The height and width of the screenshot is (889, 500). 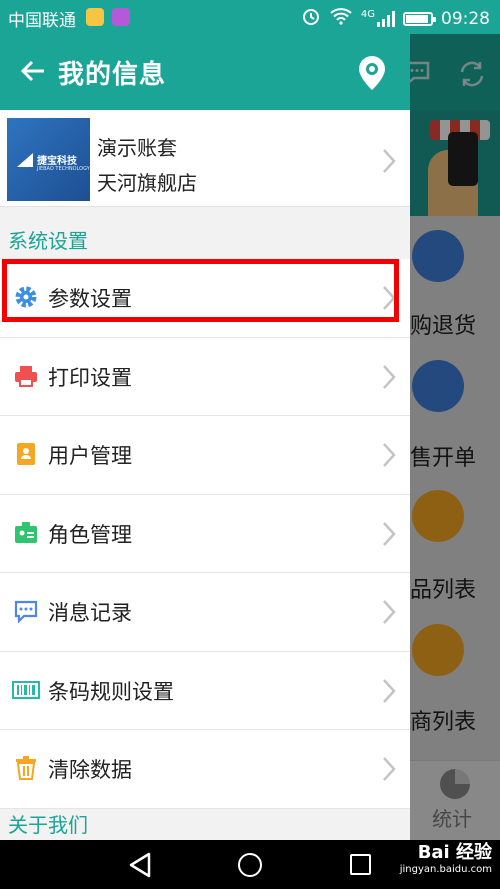 What do you see at coordinates (205, 769) in the screenshot?
I see `menu-item-clear-data: 清除数据` at bounding box center [205, 769].